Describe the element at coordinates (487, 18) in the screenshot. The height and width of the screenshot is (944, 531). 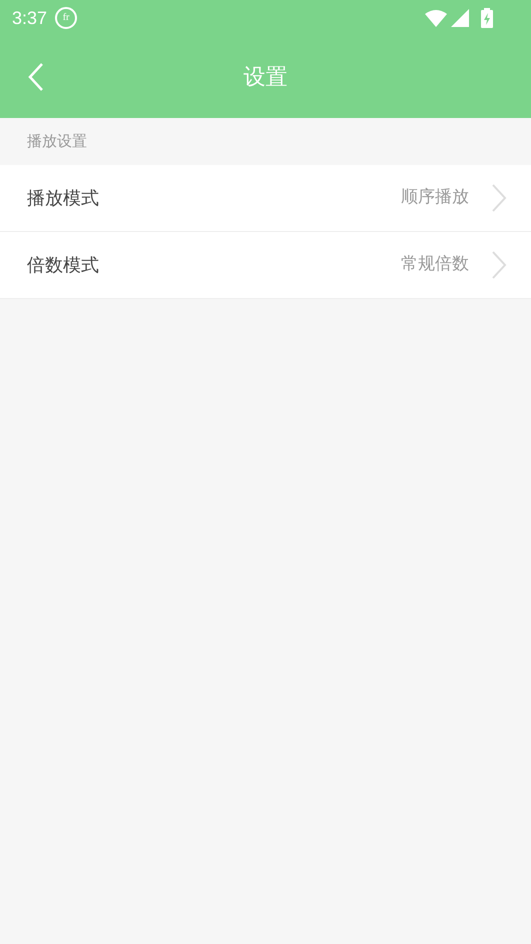
I see `battery-icon` at that location.